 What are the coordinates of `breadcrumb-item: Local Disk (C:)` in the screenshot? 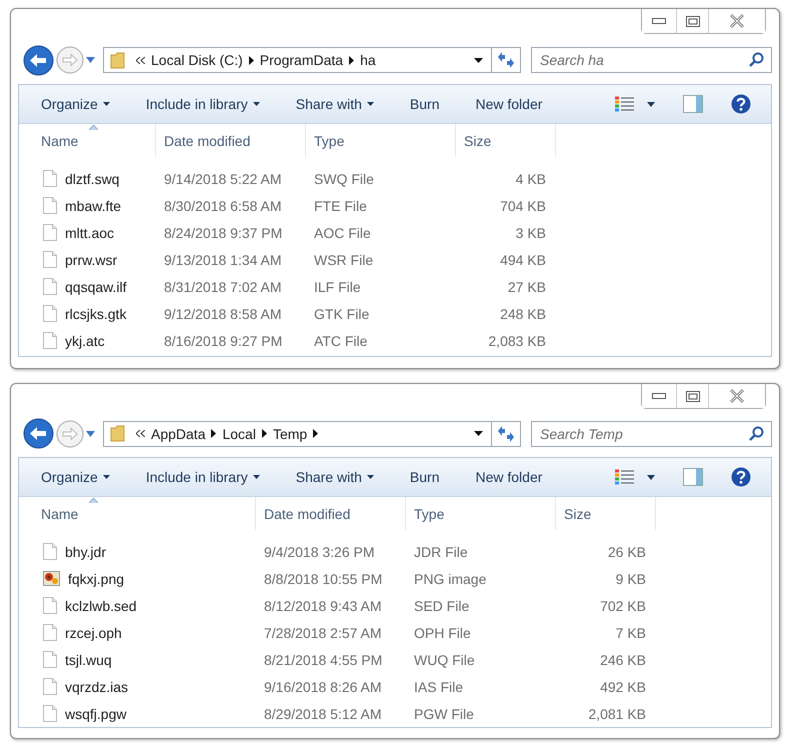 It's located at (197, 60).